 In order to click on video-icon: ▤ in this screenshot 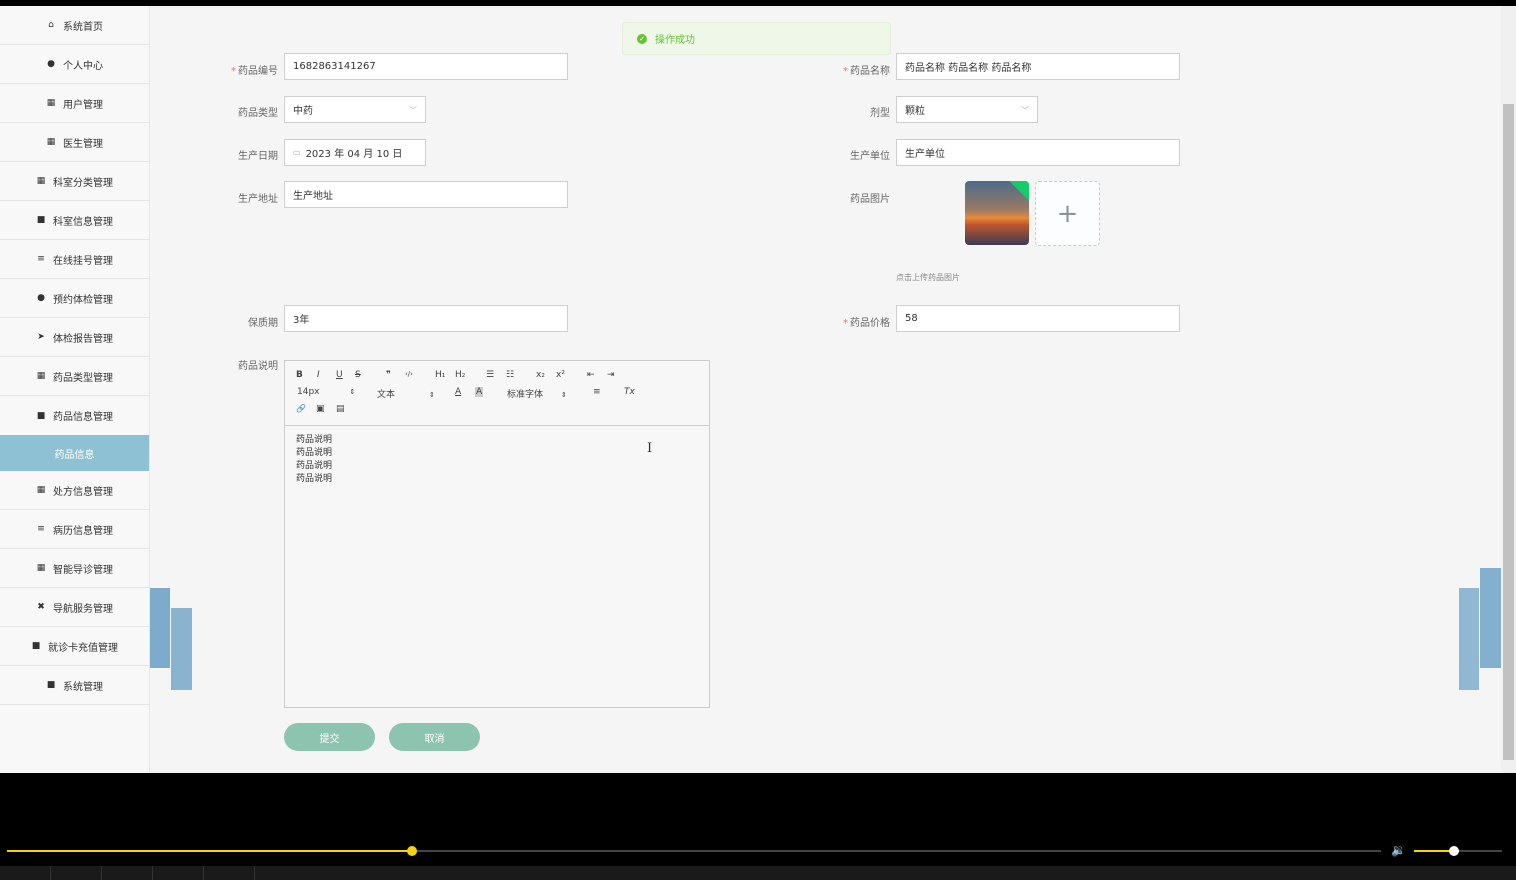, I will do `click(340, 409)`.